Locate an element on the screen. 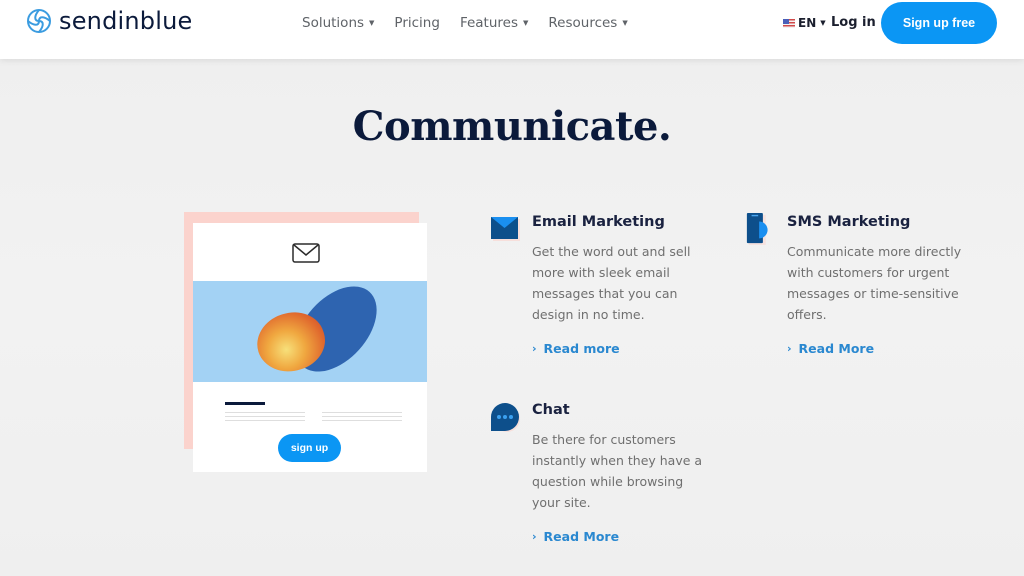  envelope-icon is located at coordinates (306, 253).